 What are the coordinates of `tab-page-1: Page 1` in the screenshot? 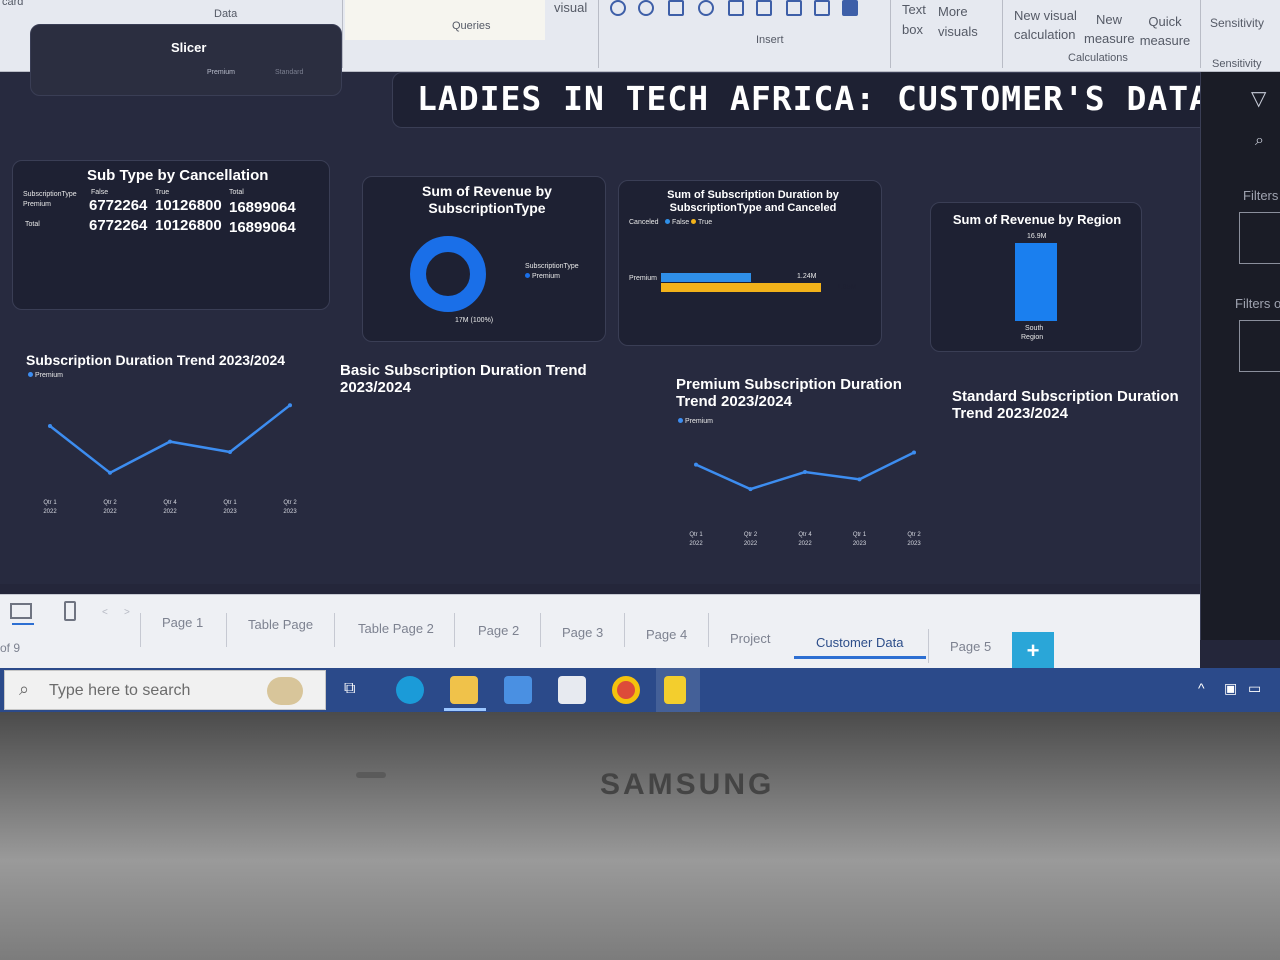 It's located at (182, 622).